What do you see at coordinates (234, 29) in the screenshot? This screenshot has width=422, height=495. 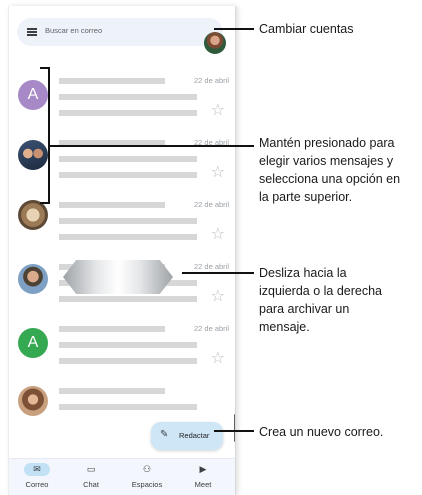 I see `callout-line-accounts` at bounding box center [234, 29].